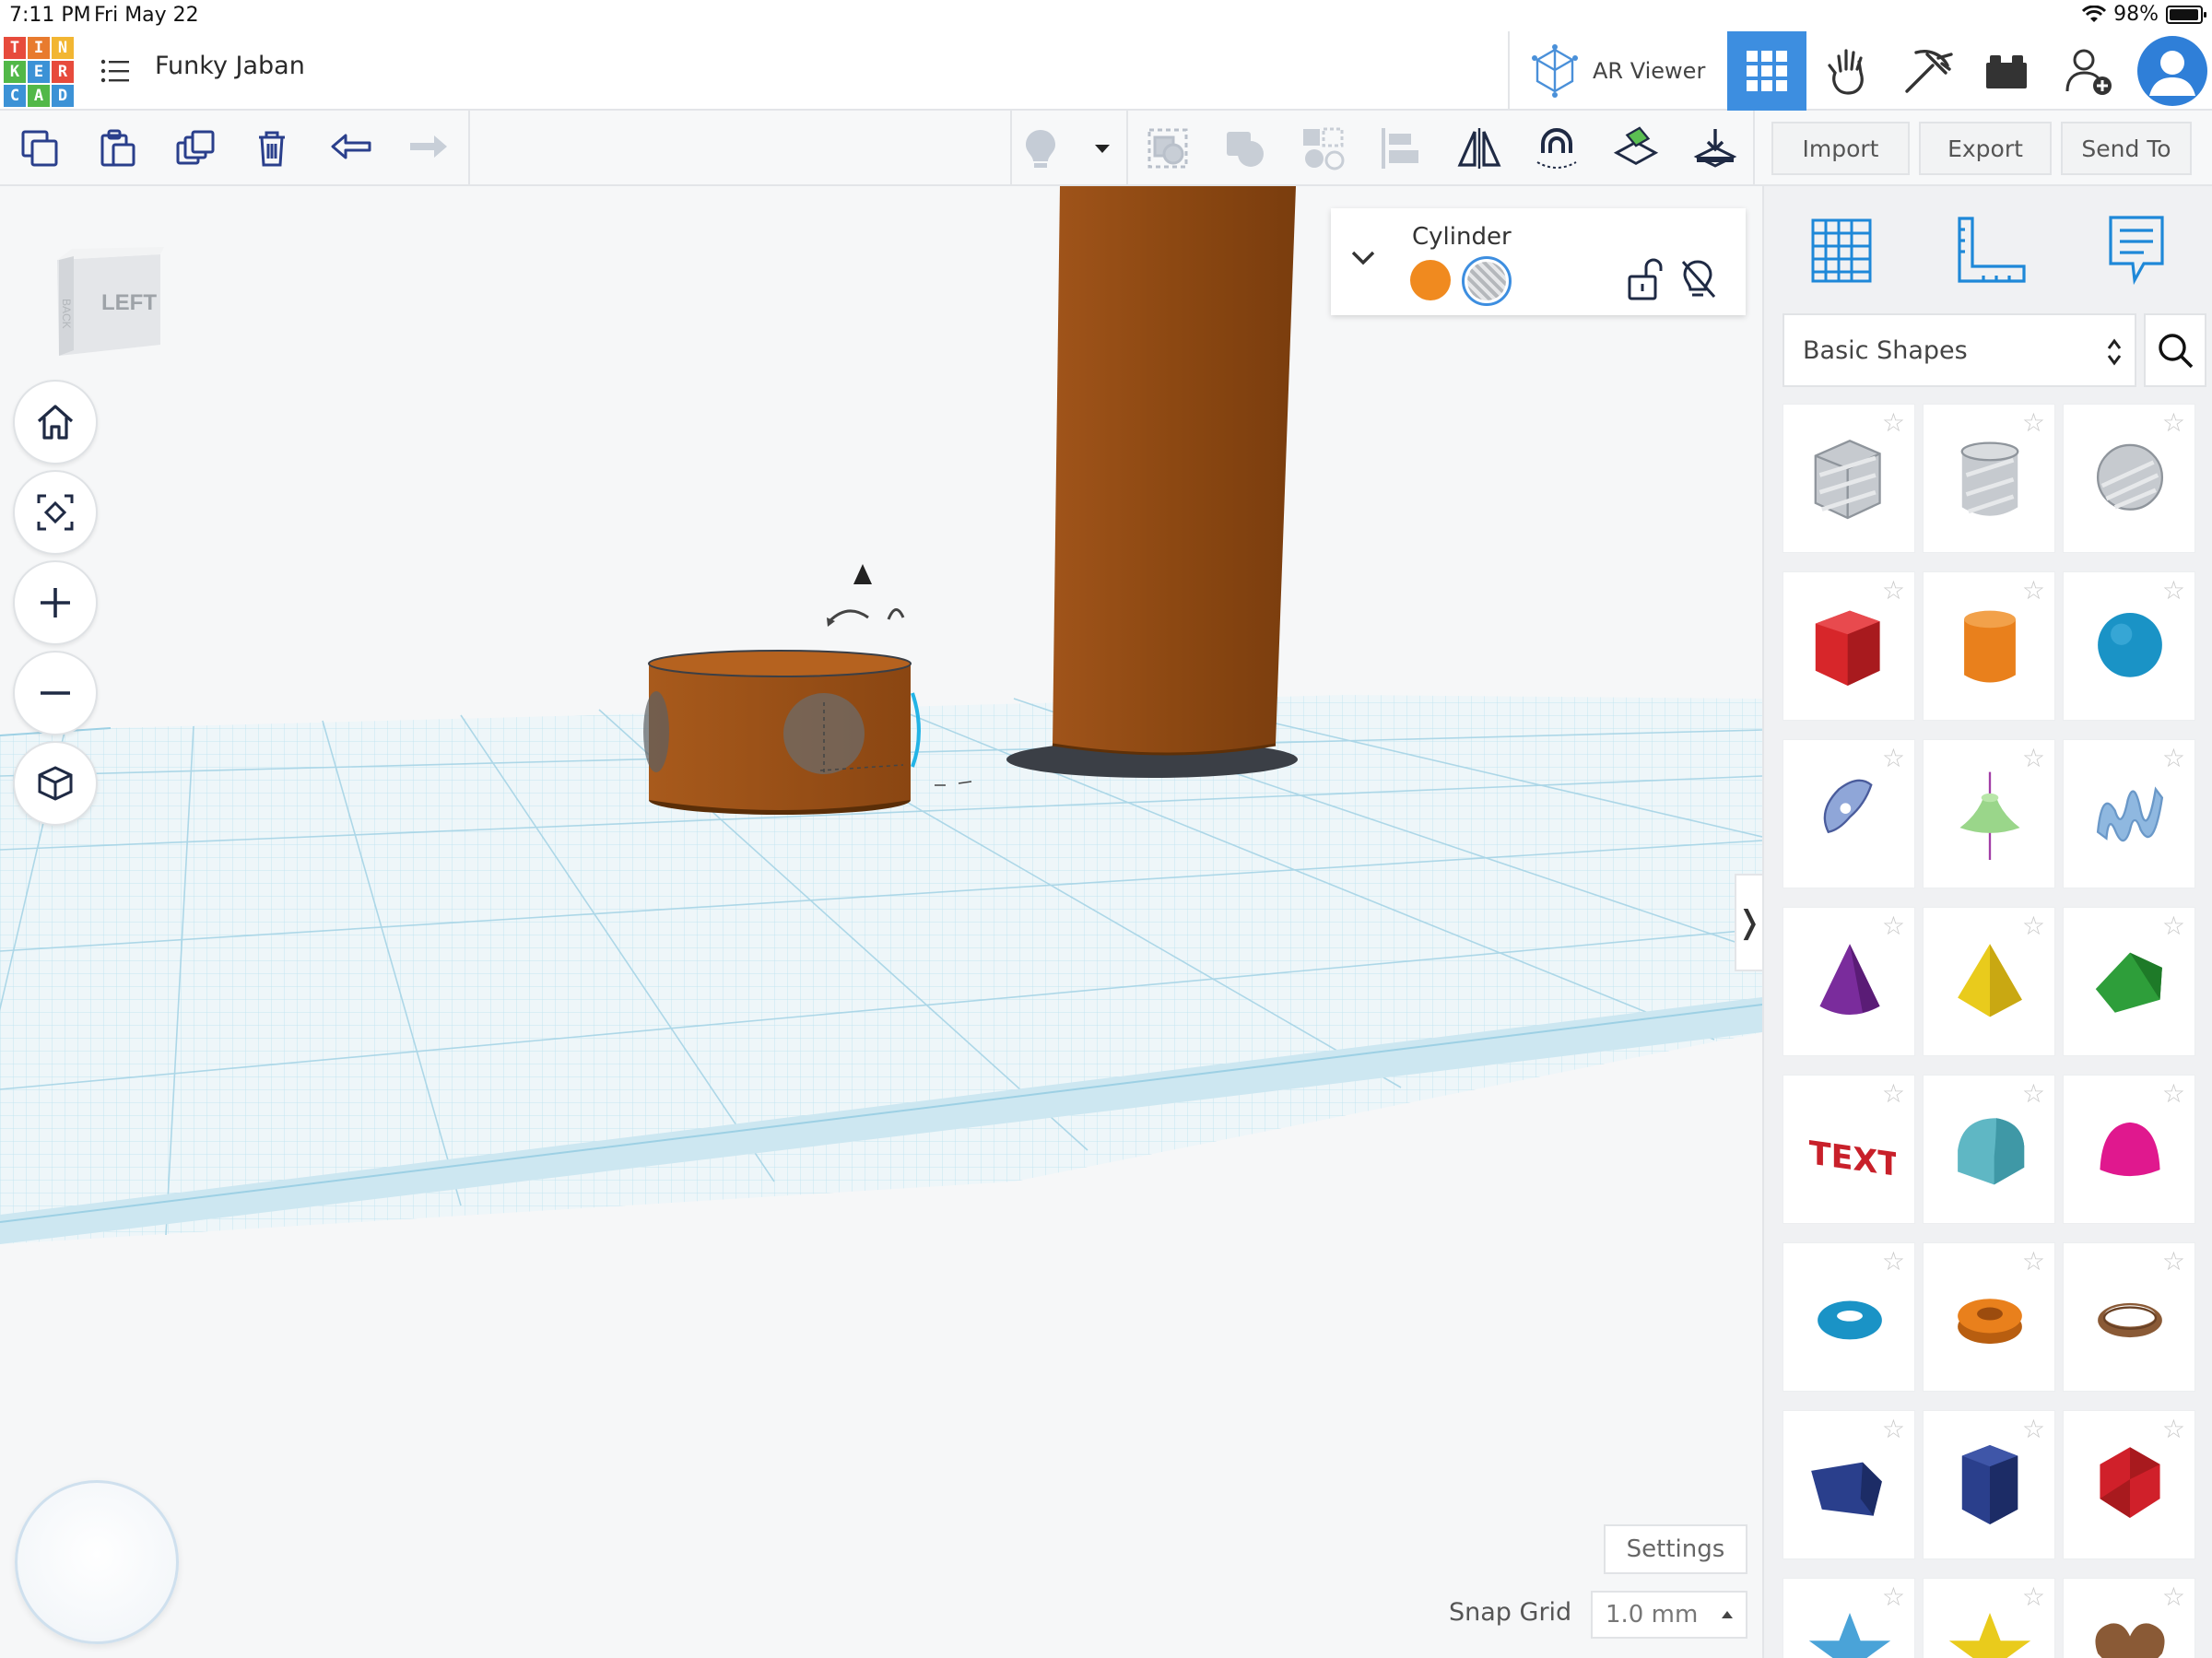 This screenshot has height=1658, width=2212. I want to click on design-title: Funky Jaban, so click(230, 66).